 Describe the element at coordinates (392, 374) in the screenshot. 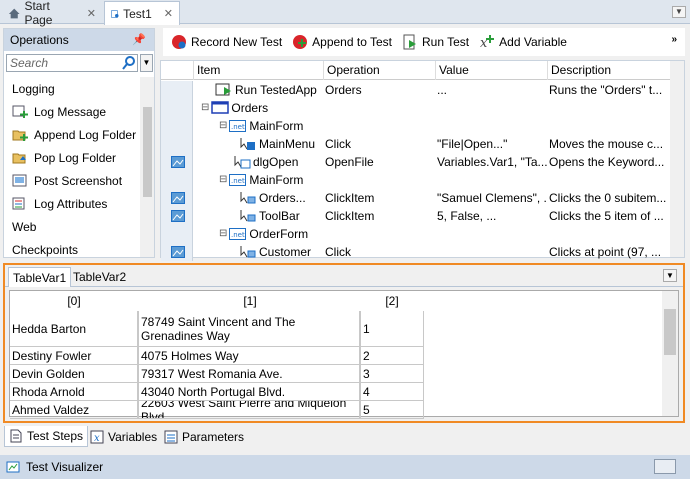

I see `table-cell: 3` at that location.